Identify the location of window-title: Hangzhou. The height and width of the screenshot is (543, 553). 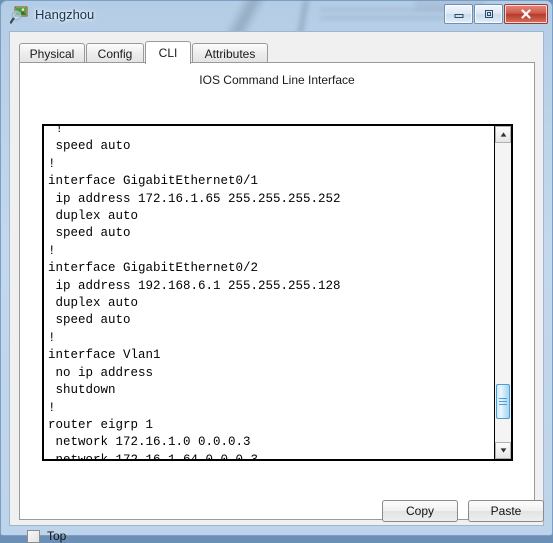
(65, 14).